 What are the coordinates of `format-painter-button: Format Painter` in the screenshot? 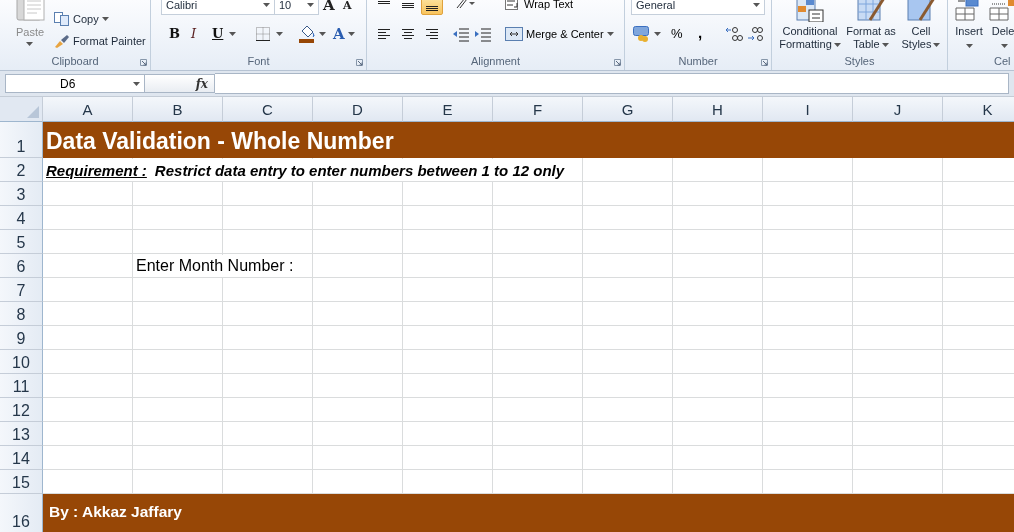 It's located at (100, 41).